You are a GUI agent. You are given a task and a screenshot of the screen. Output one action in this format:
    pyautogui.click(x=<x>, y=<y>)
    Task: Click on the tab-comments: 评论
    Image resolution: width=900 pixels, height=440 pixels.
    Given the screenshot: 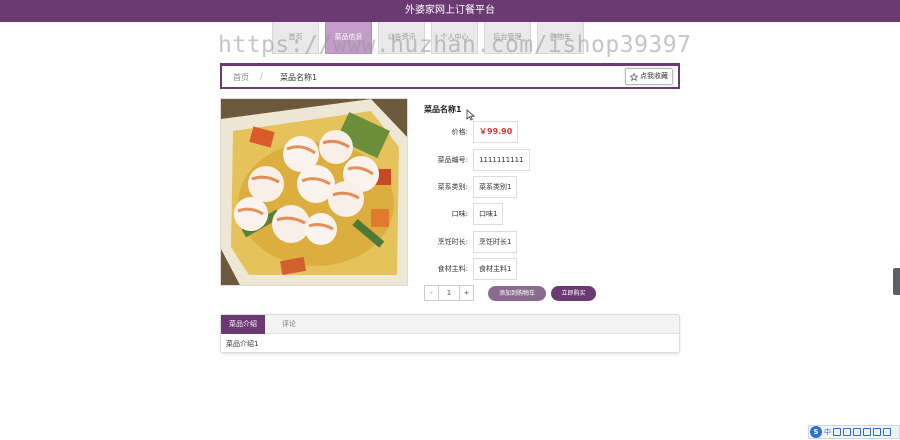 What is the action you would take?
    pyautogui.click(x=289, y=324)
    